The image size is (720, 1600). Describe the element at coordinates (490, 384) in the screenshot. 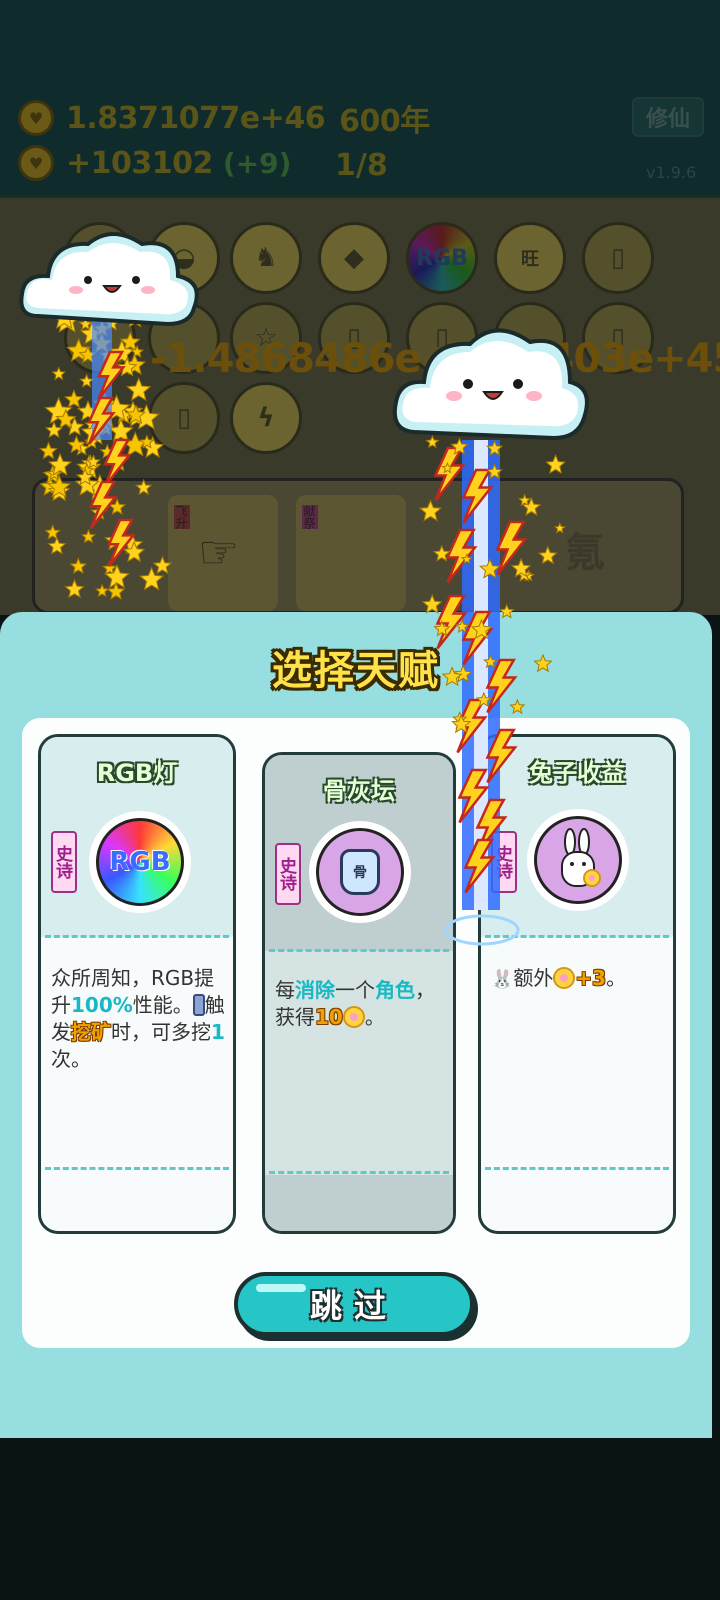

I see `cloud-right` at that location.